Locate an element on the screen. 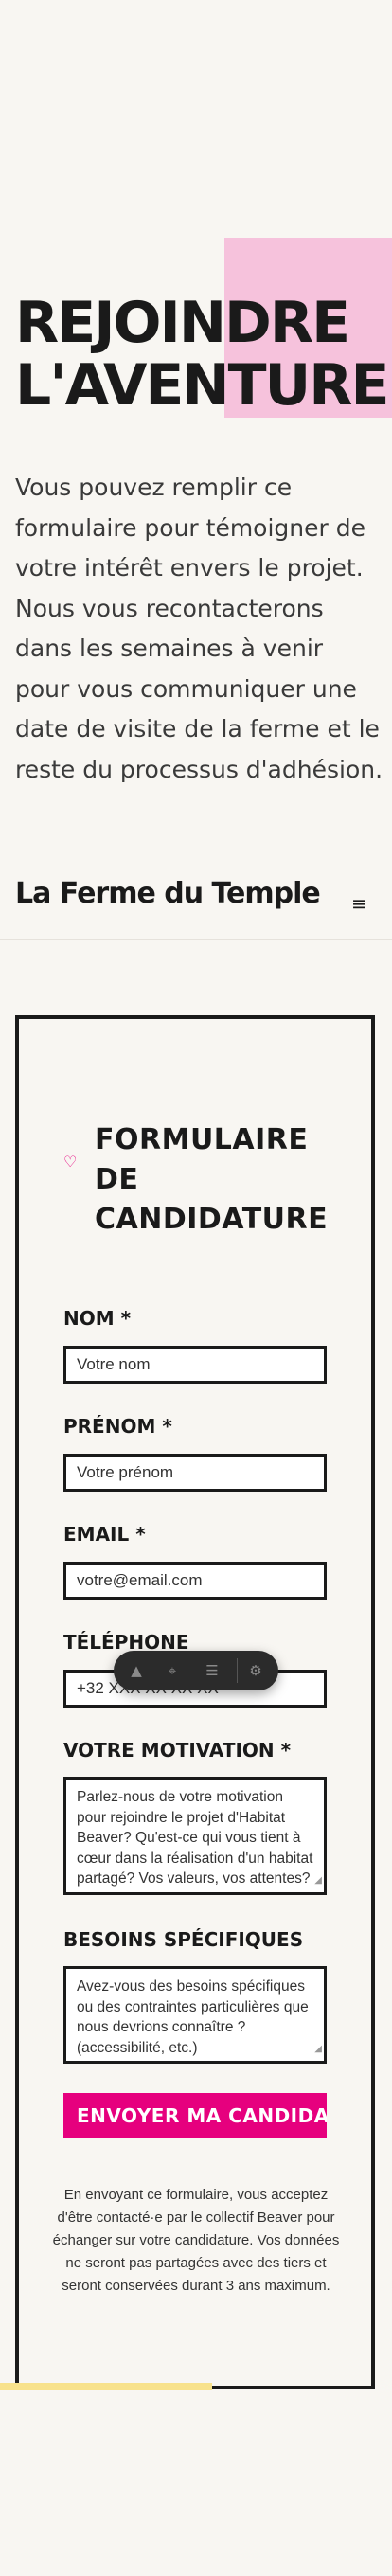 The height and width of the screenshot is (2576, 392). toolbar-divider is located at coordinates (237, 1670).